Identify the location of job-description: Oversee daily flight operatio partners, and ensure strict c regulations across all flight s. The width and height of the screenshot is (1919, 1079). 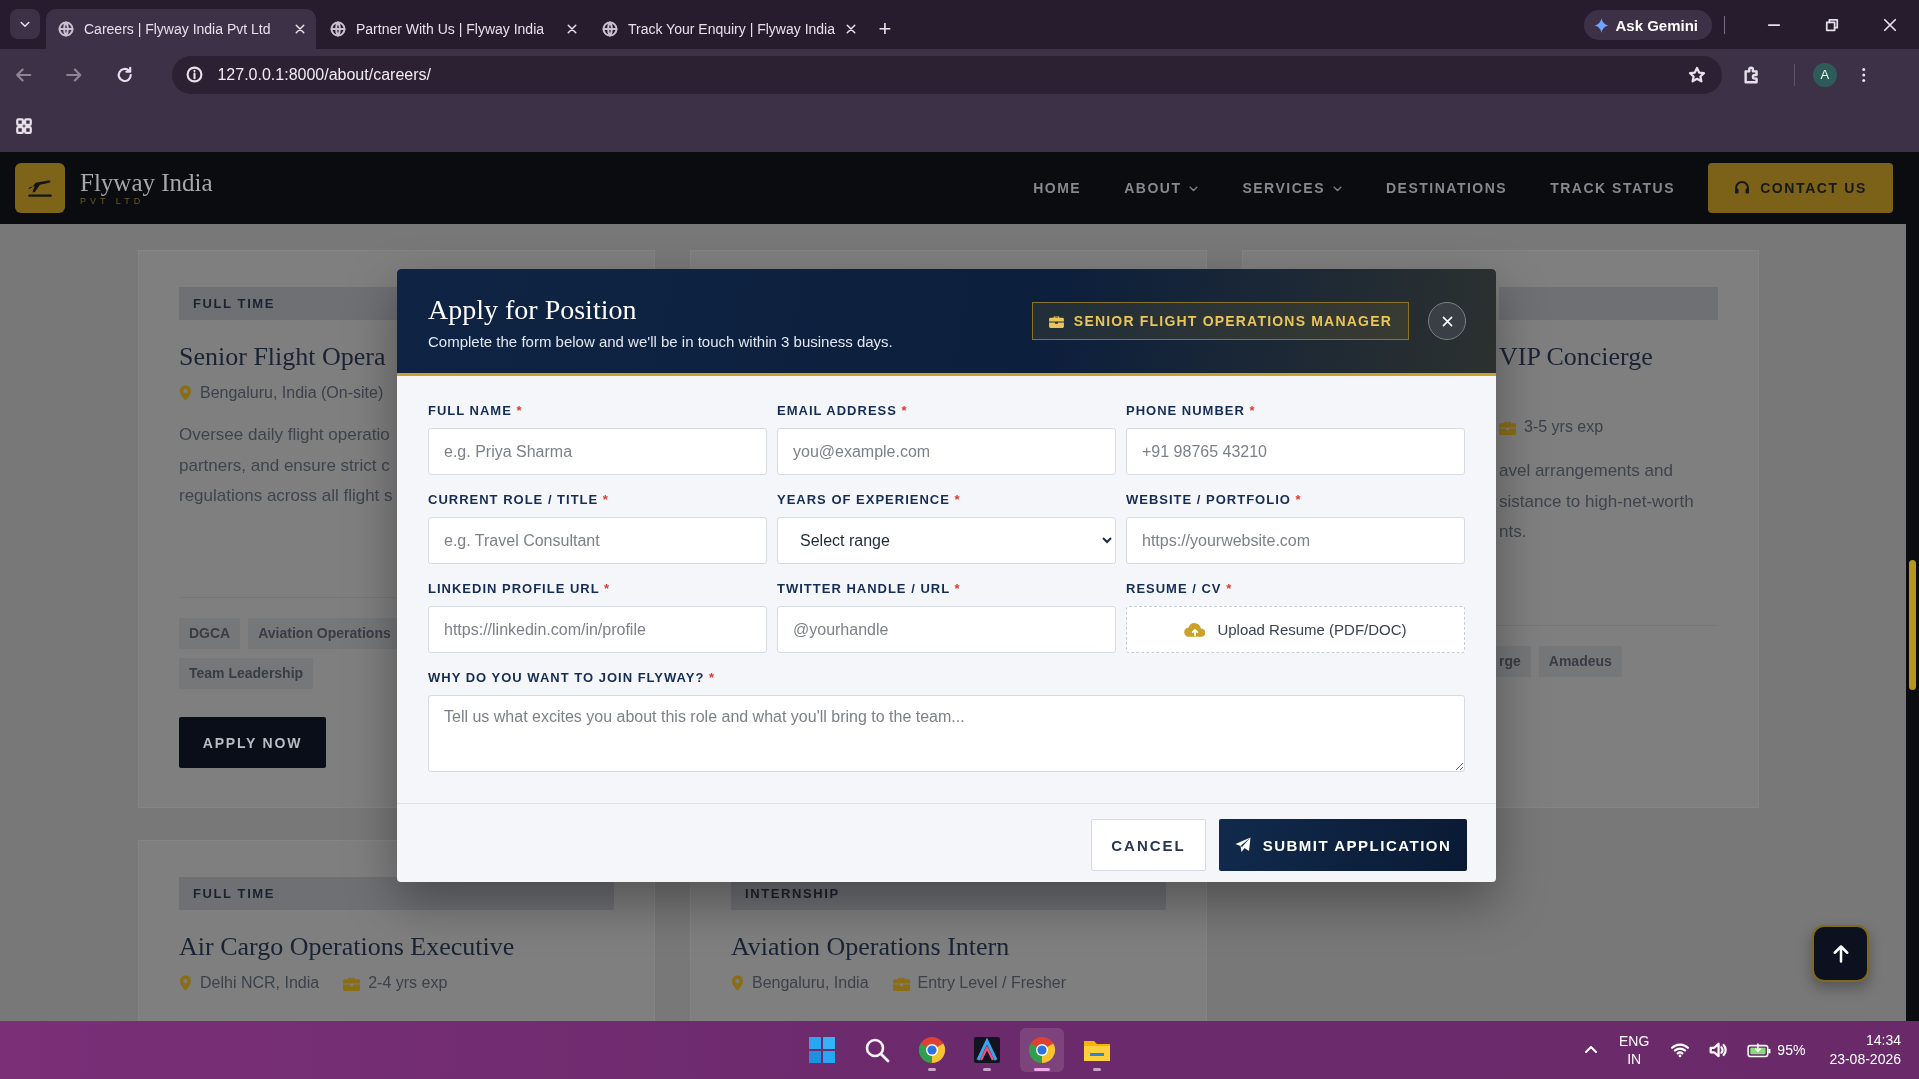
(286, 465).